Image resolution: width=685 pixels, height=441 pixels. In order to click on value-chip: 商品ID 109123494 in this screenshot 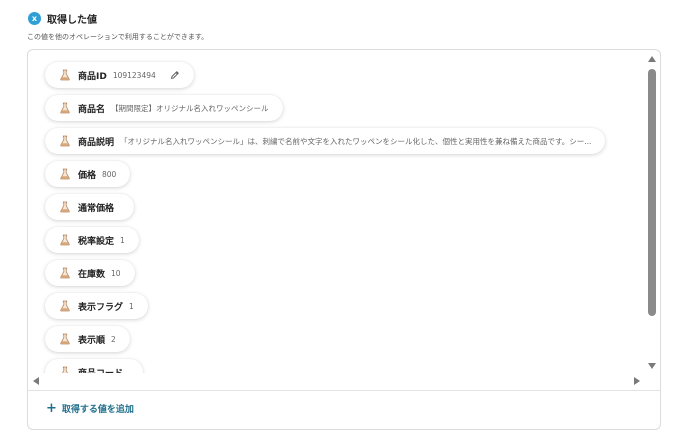, I will do `click(119, 75)`.